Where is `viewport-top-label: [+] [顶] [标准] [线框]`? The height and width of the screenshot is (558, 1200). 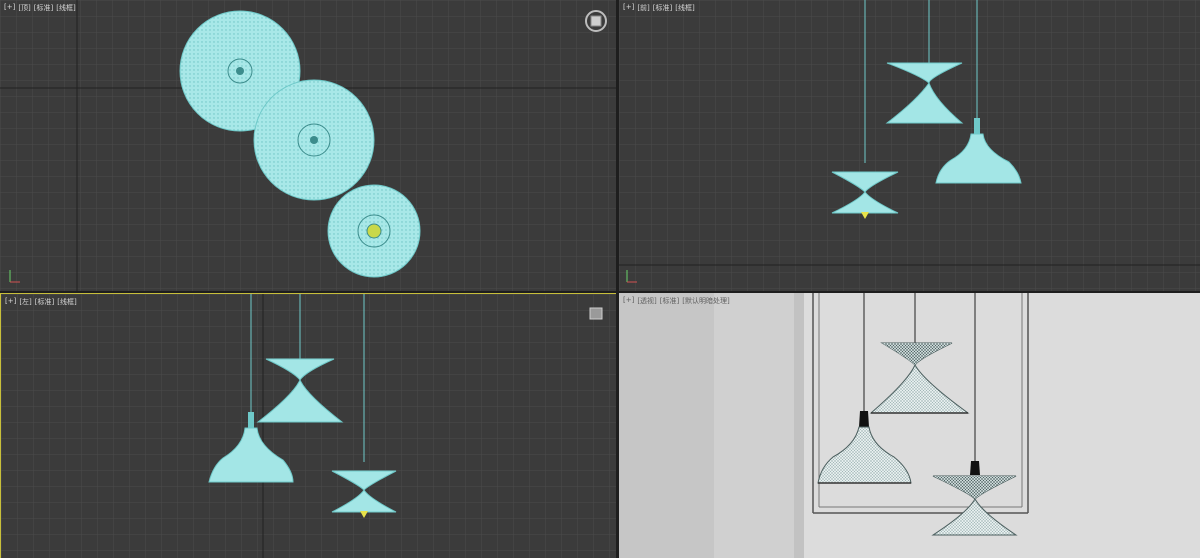 viewport-top-label: [+] [顶] [标准] [线框] is located at coordinates (40, 8).